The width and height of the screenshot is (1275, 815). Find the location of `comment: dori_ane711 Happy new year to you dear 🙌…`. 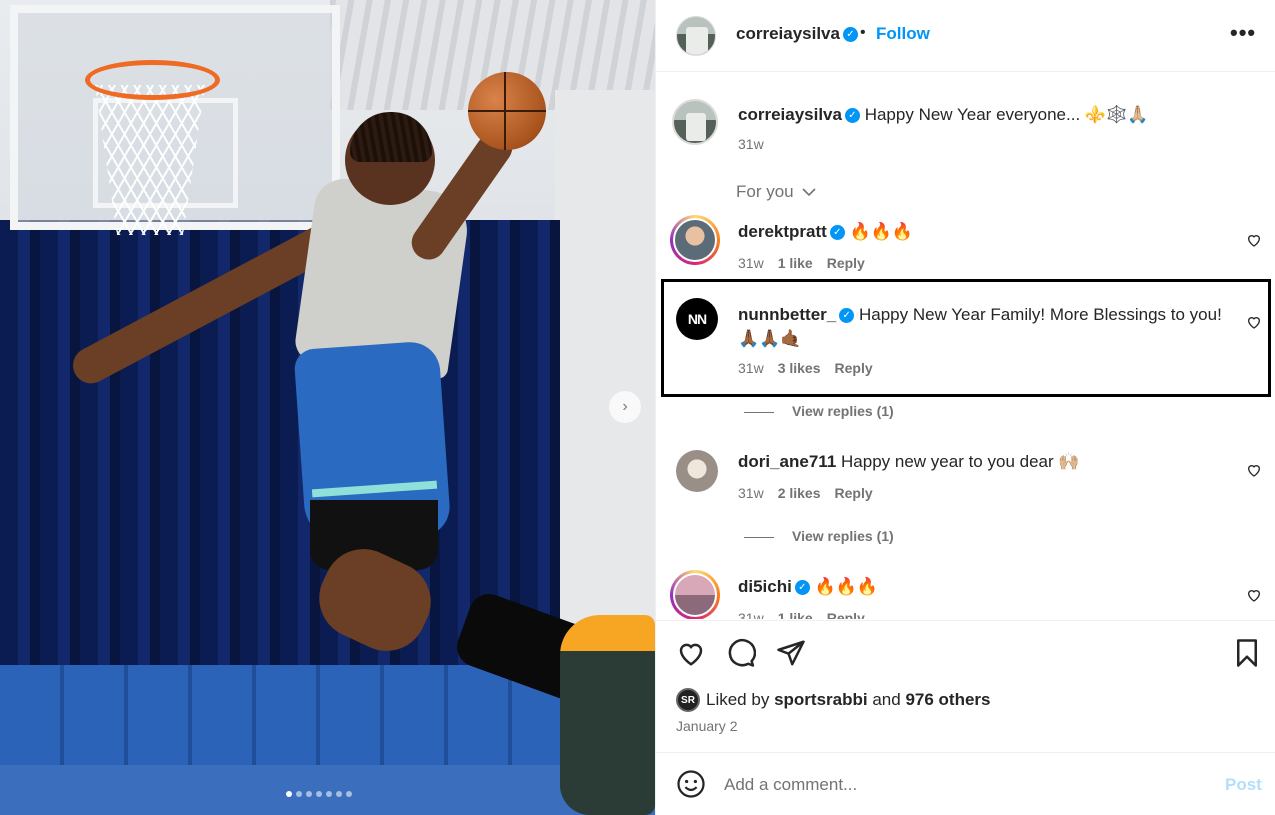

comment: dori_ane711 Happy new year to you dear 🙌… is located at coordinates (909, 462).